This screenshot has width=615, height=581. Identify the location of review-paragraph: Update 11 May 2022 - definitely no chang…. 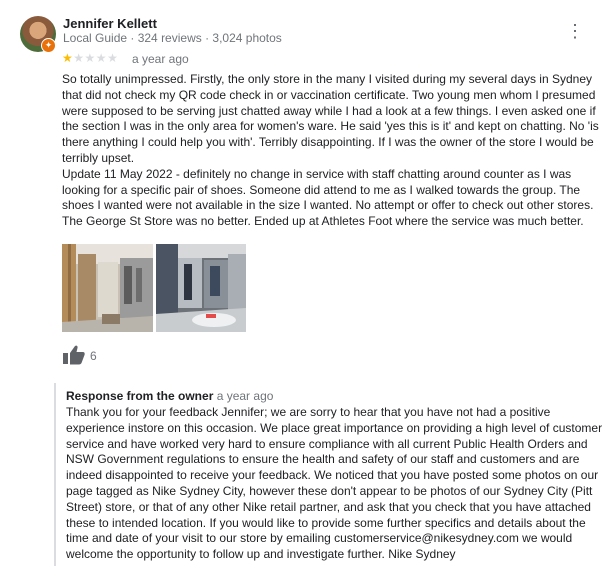
(328, 197).